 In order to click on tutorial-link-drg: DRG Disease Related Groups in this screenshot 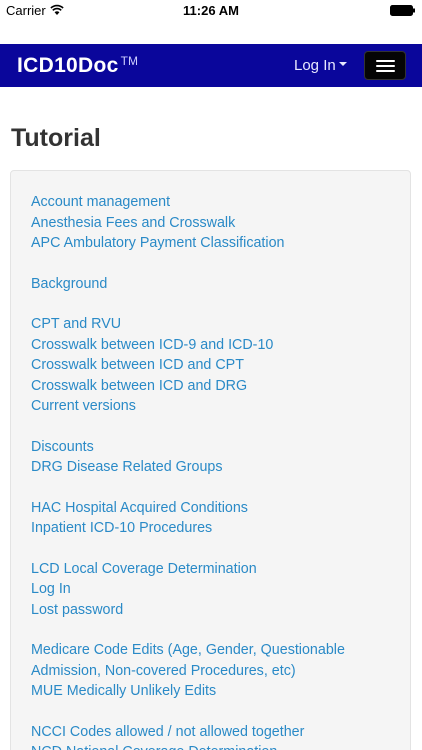, I will do `click(217, 467)`.